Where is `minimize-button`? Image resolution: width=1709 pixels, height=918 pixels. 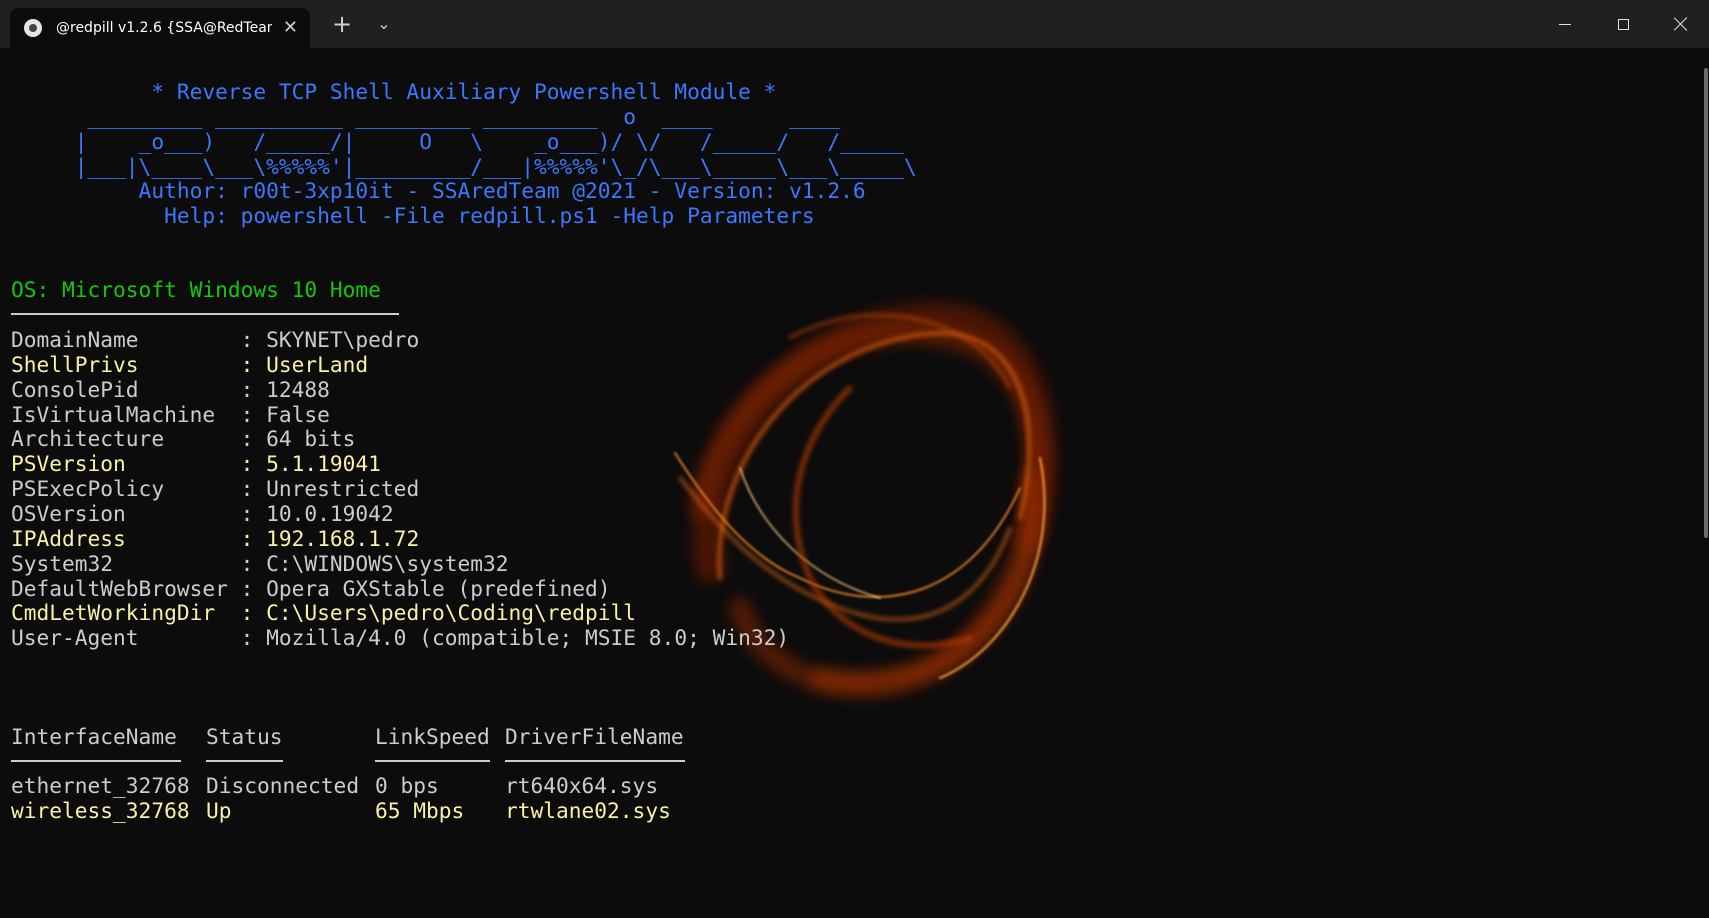
minimize-button is located at coordinates (1565, 24).